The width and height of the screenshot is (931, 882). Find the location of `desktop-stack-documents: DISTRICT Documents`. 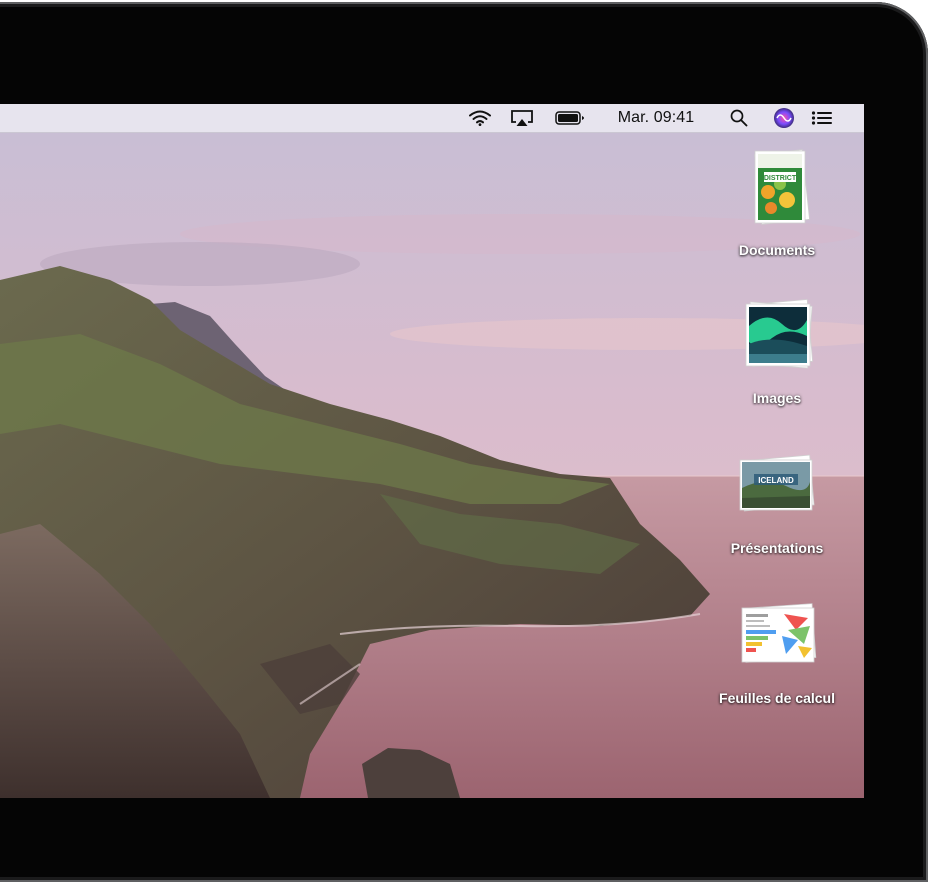

desktop-stack-documents: DISTRICT Documents is located at coordinates (777, 208).